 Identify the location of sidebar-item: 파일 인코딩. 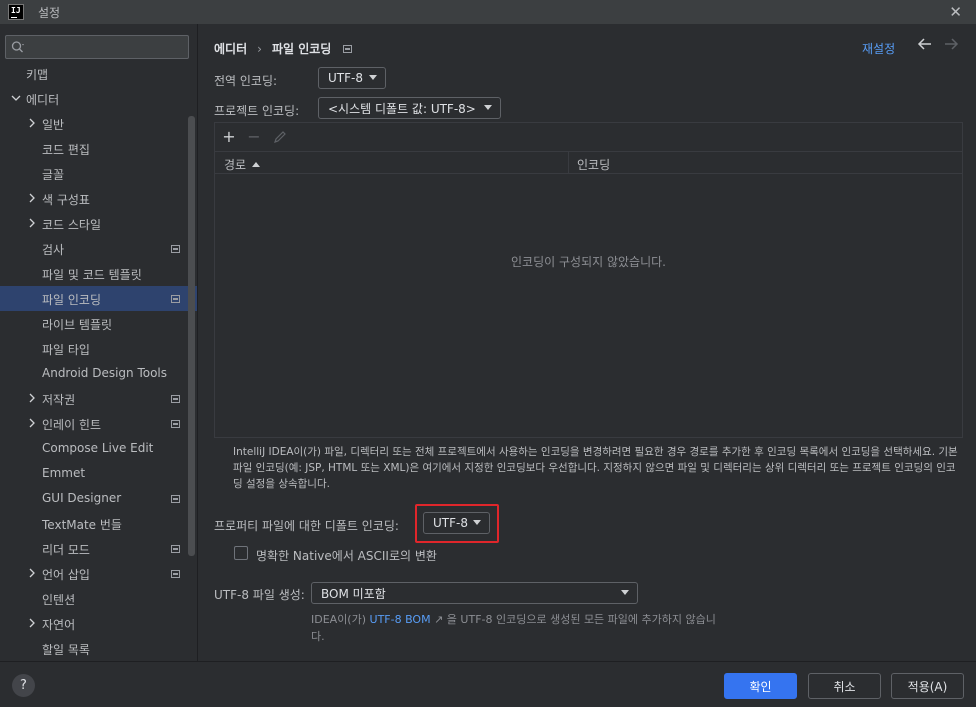
(98, 298).